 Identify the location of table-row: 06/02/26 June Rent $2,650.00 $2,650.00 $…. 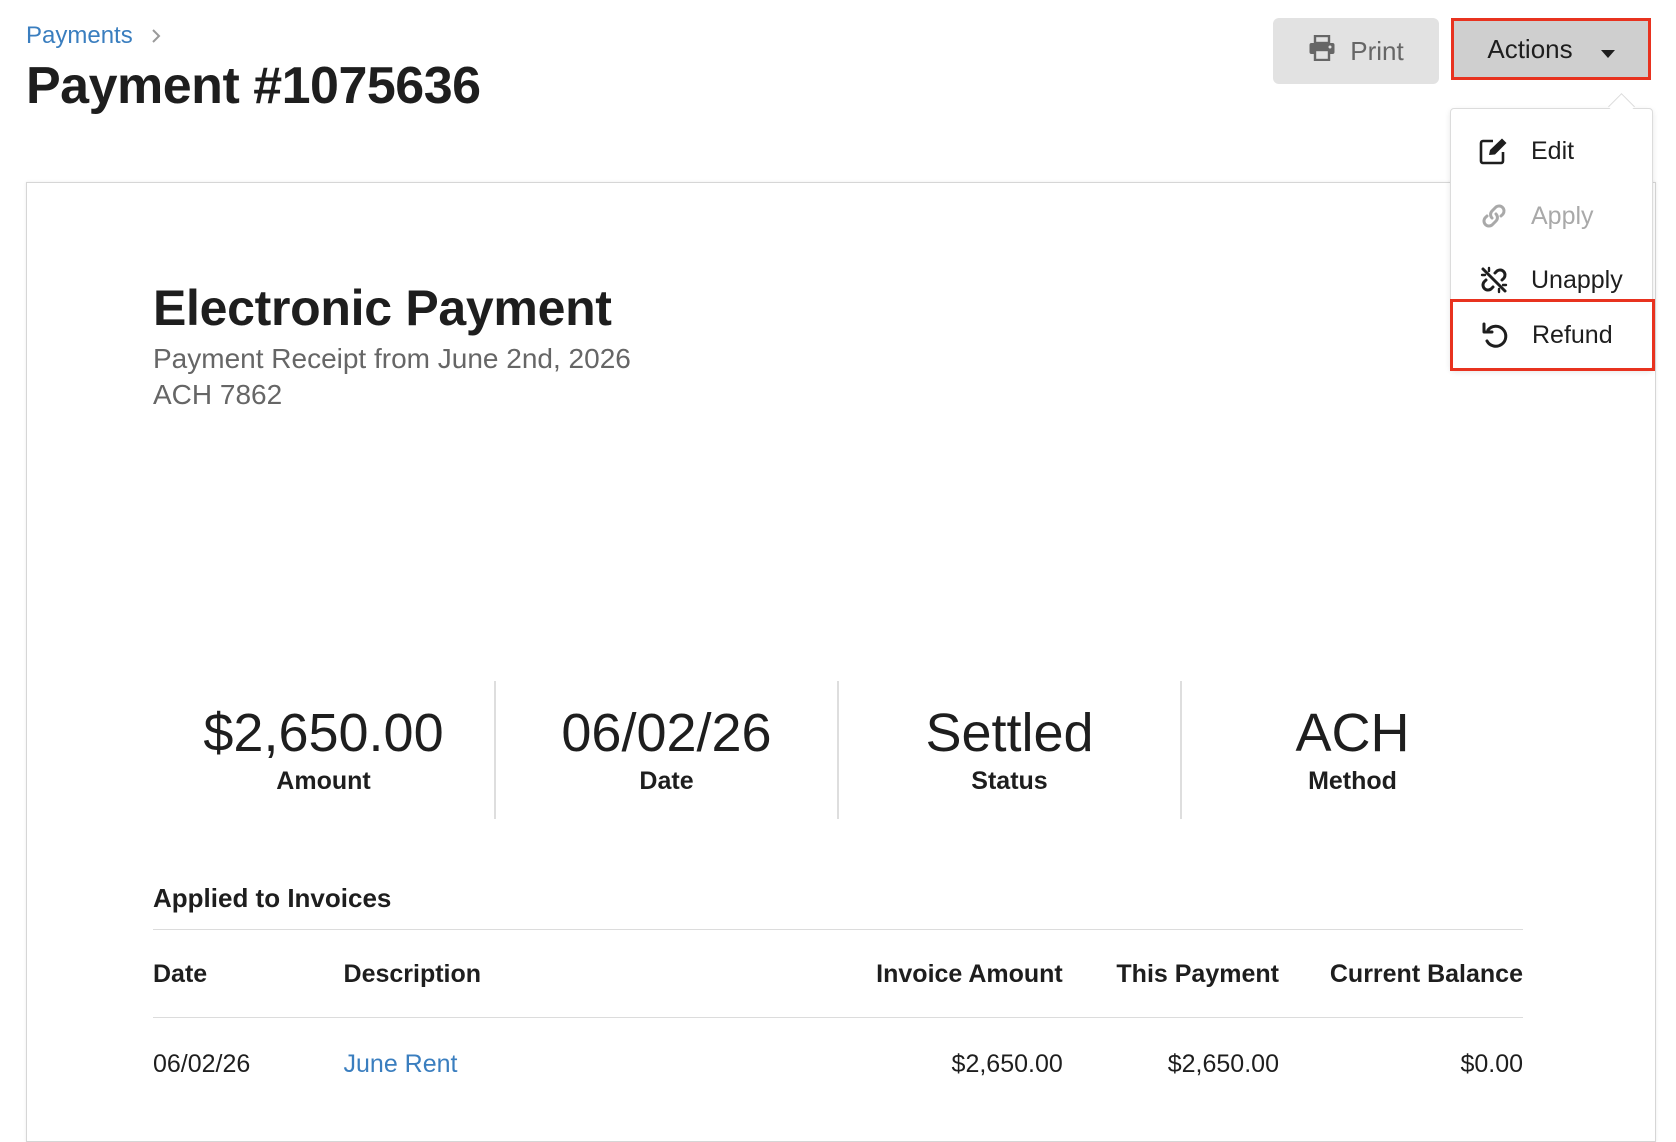
(838, 1061).